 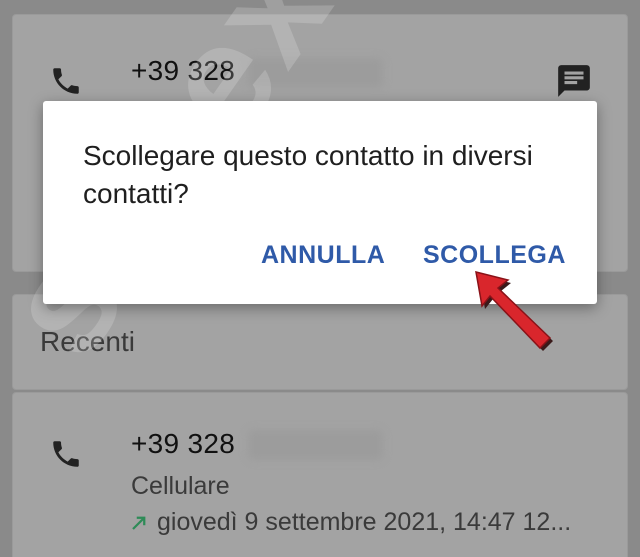 What do you see at coordinates (180, 486) in the screenshot?
I see `recent-call-type: Cellulare` at bounding box center [180, 486].